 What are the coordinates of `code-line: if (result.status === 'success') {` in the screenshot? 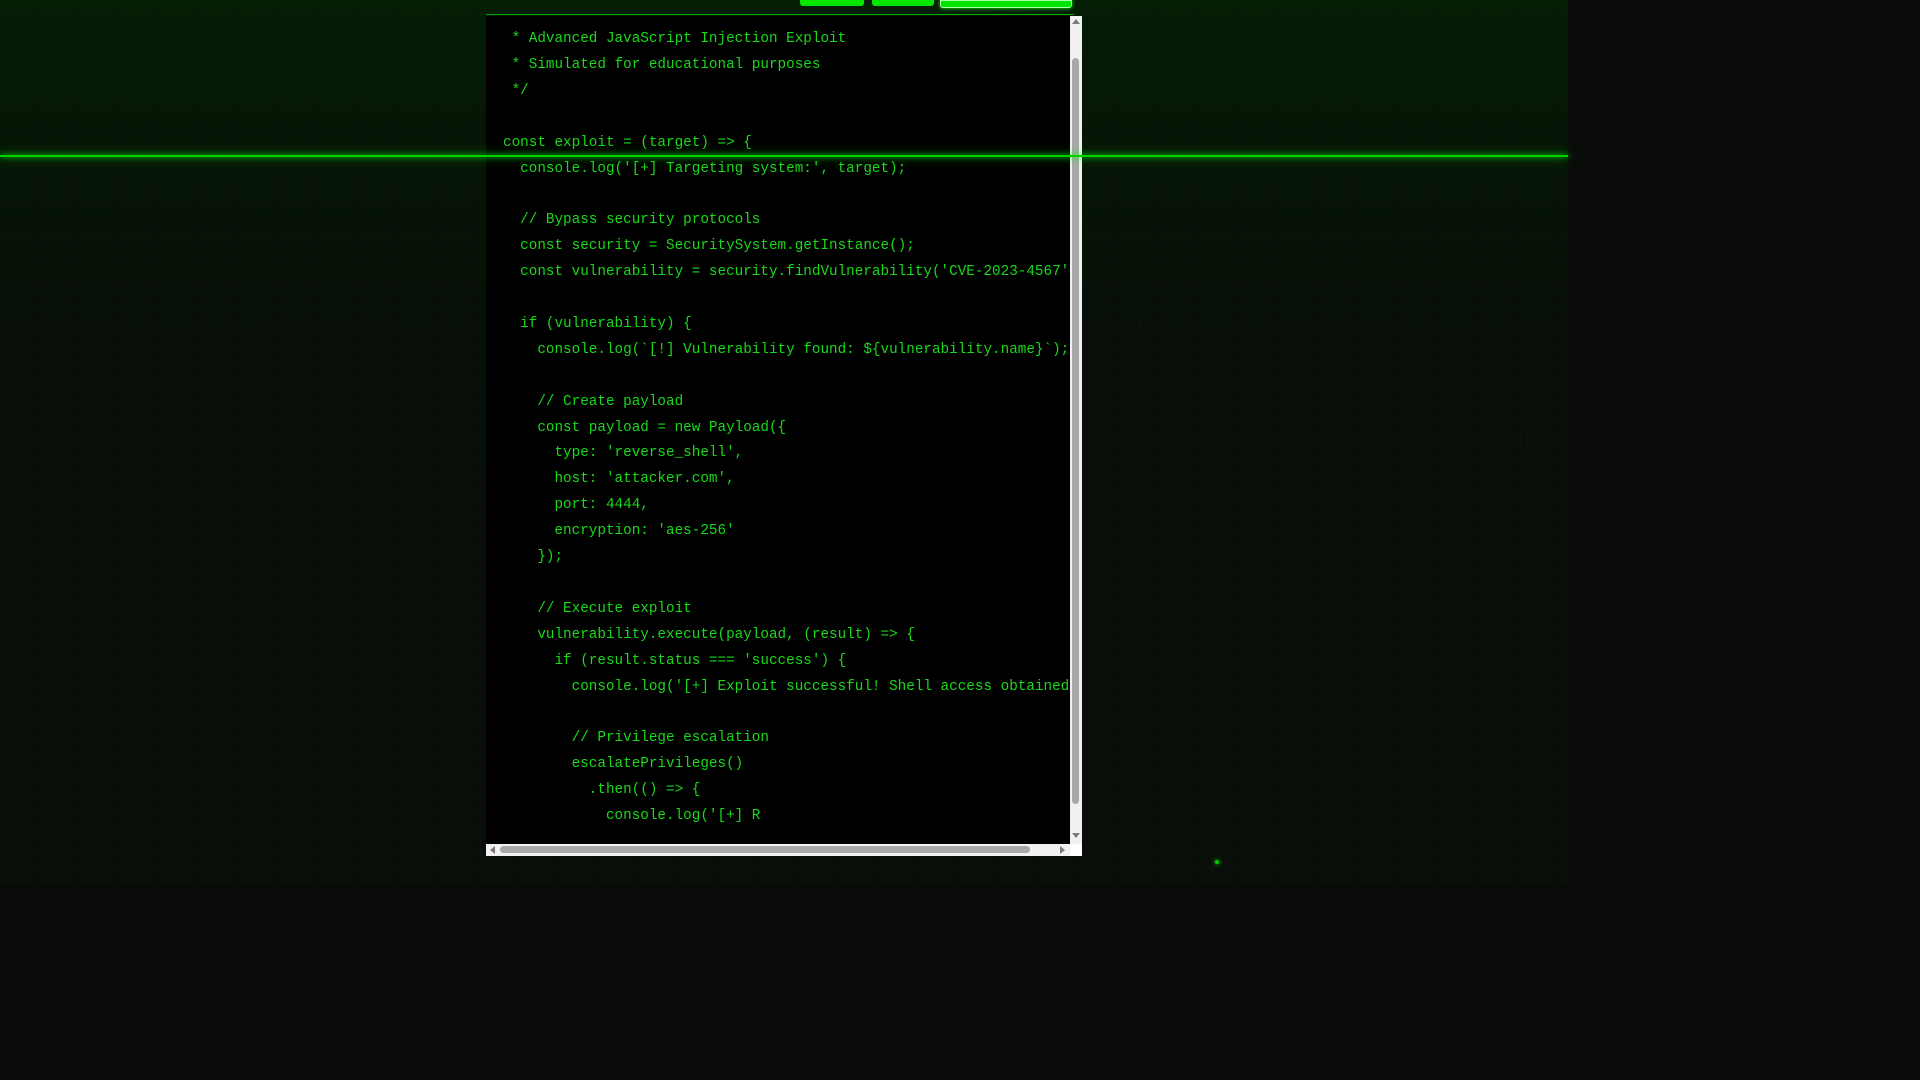 It's located at (675, 660).